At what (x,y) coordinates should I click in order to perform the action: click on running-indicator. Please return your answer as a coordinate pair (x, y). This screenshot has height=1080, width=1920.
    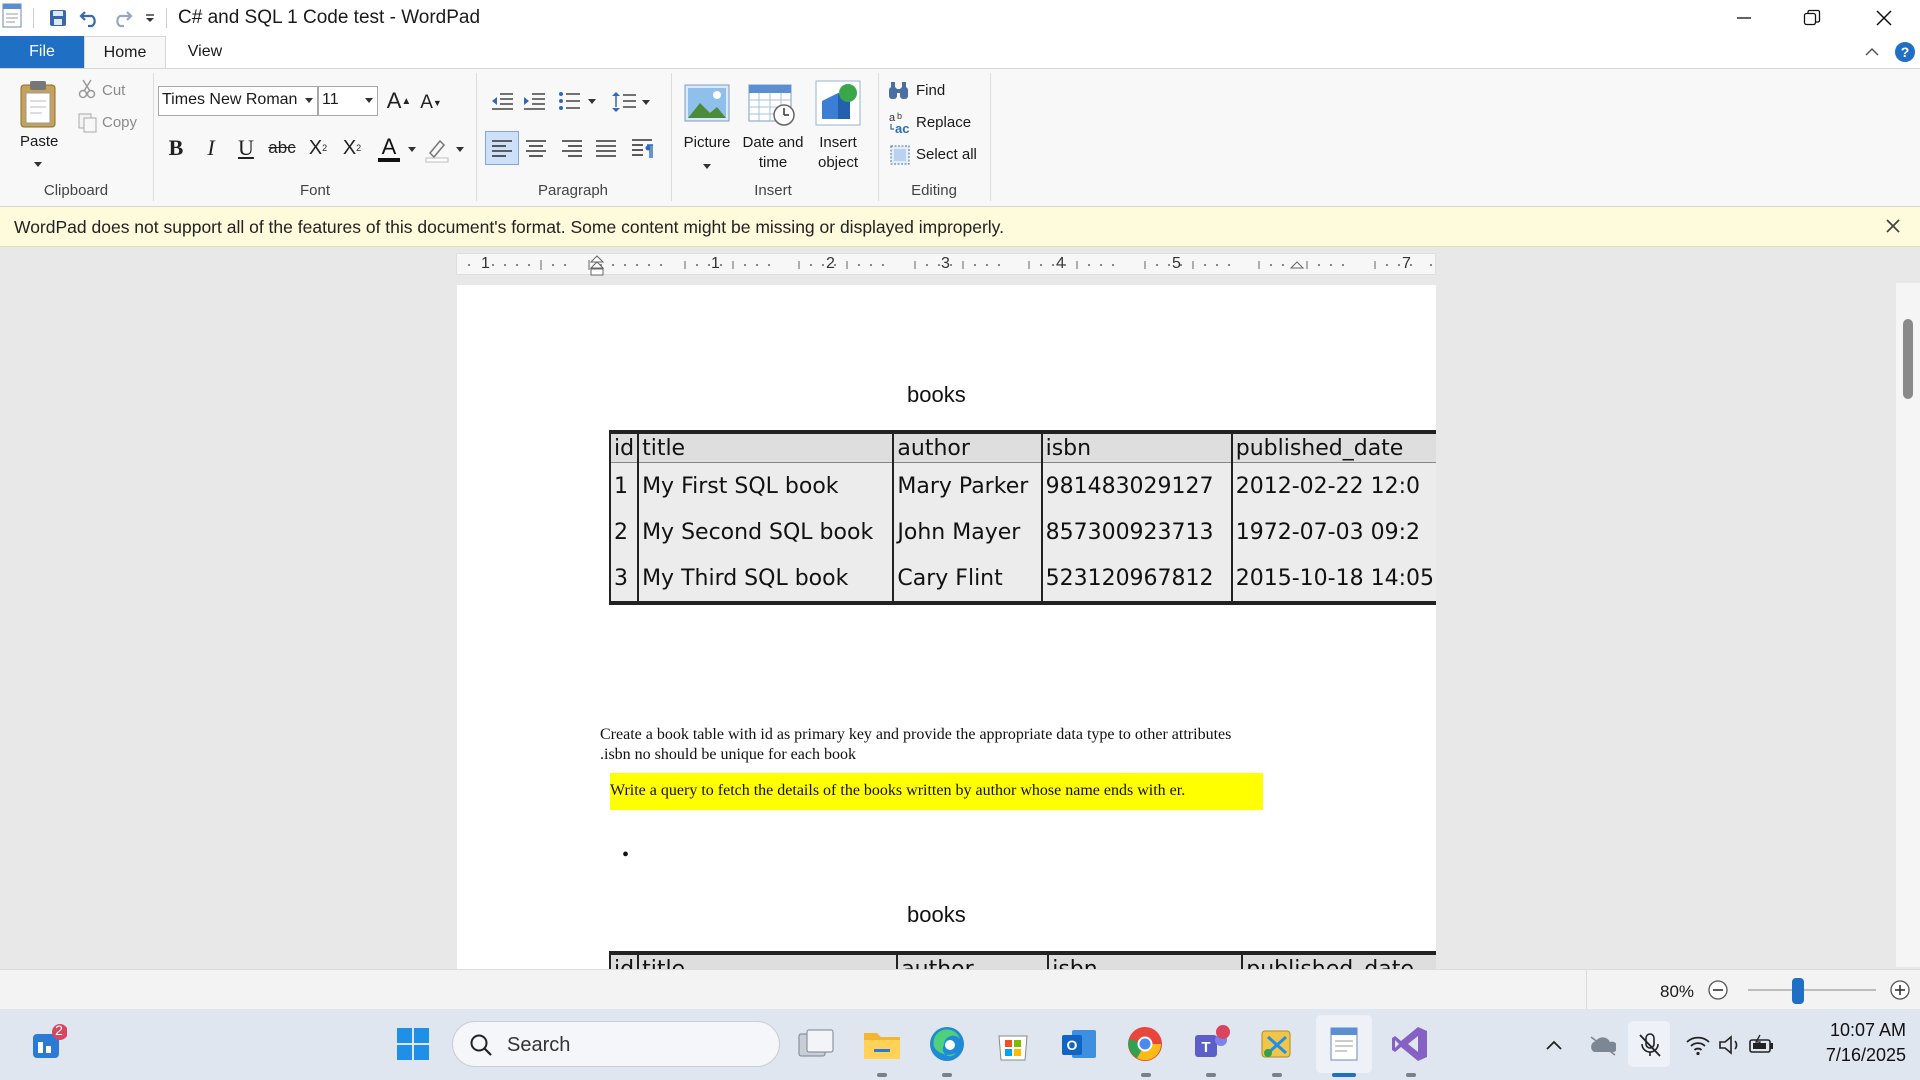
    Looking at the image, I should click on (1146, 1075).